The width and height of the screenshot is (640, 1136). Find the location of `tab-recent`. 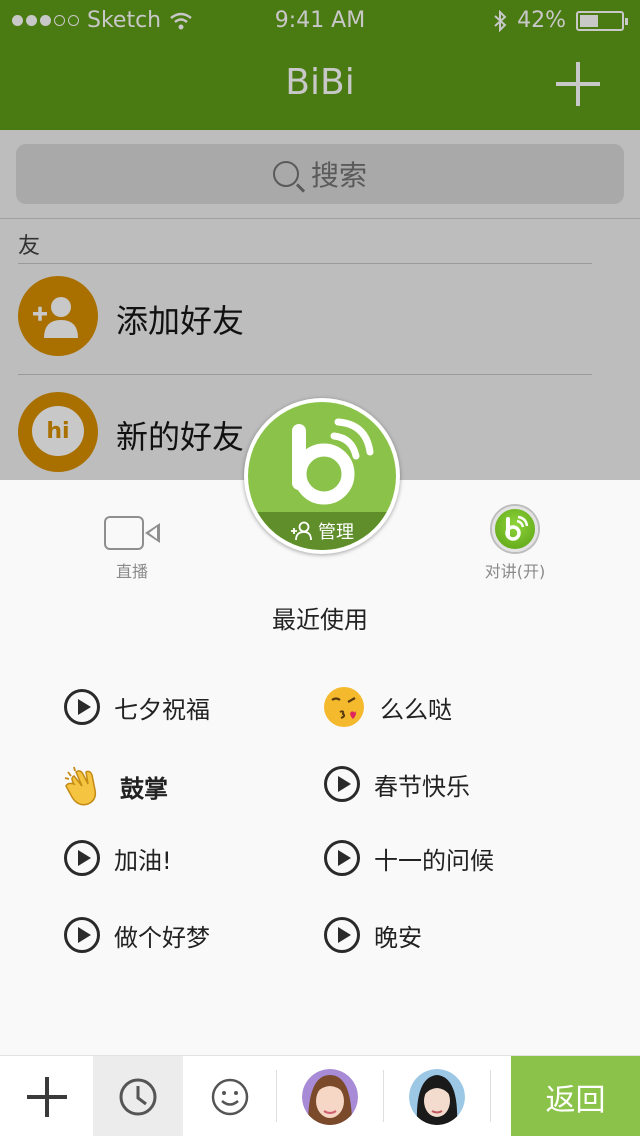

tab-recent is located at coordinates (138, 1096).